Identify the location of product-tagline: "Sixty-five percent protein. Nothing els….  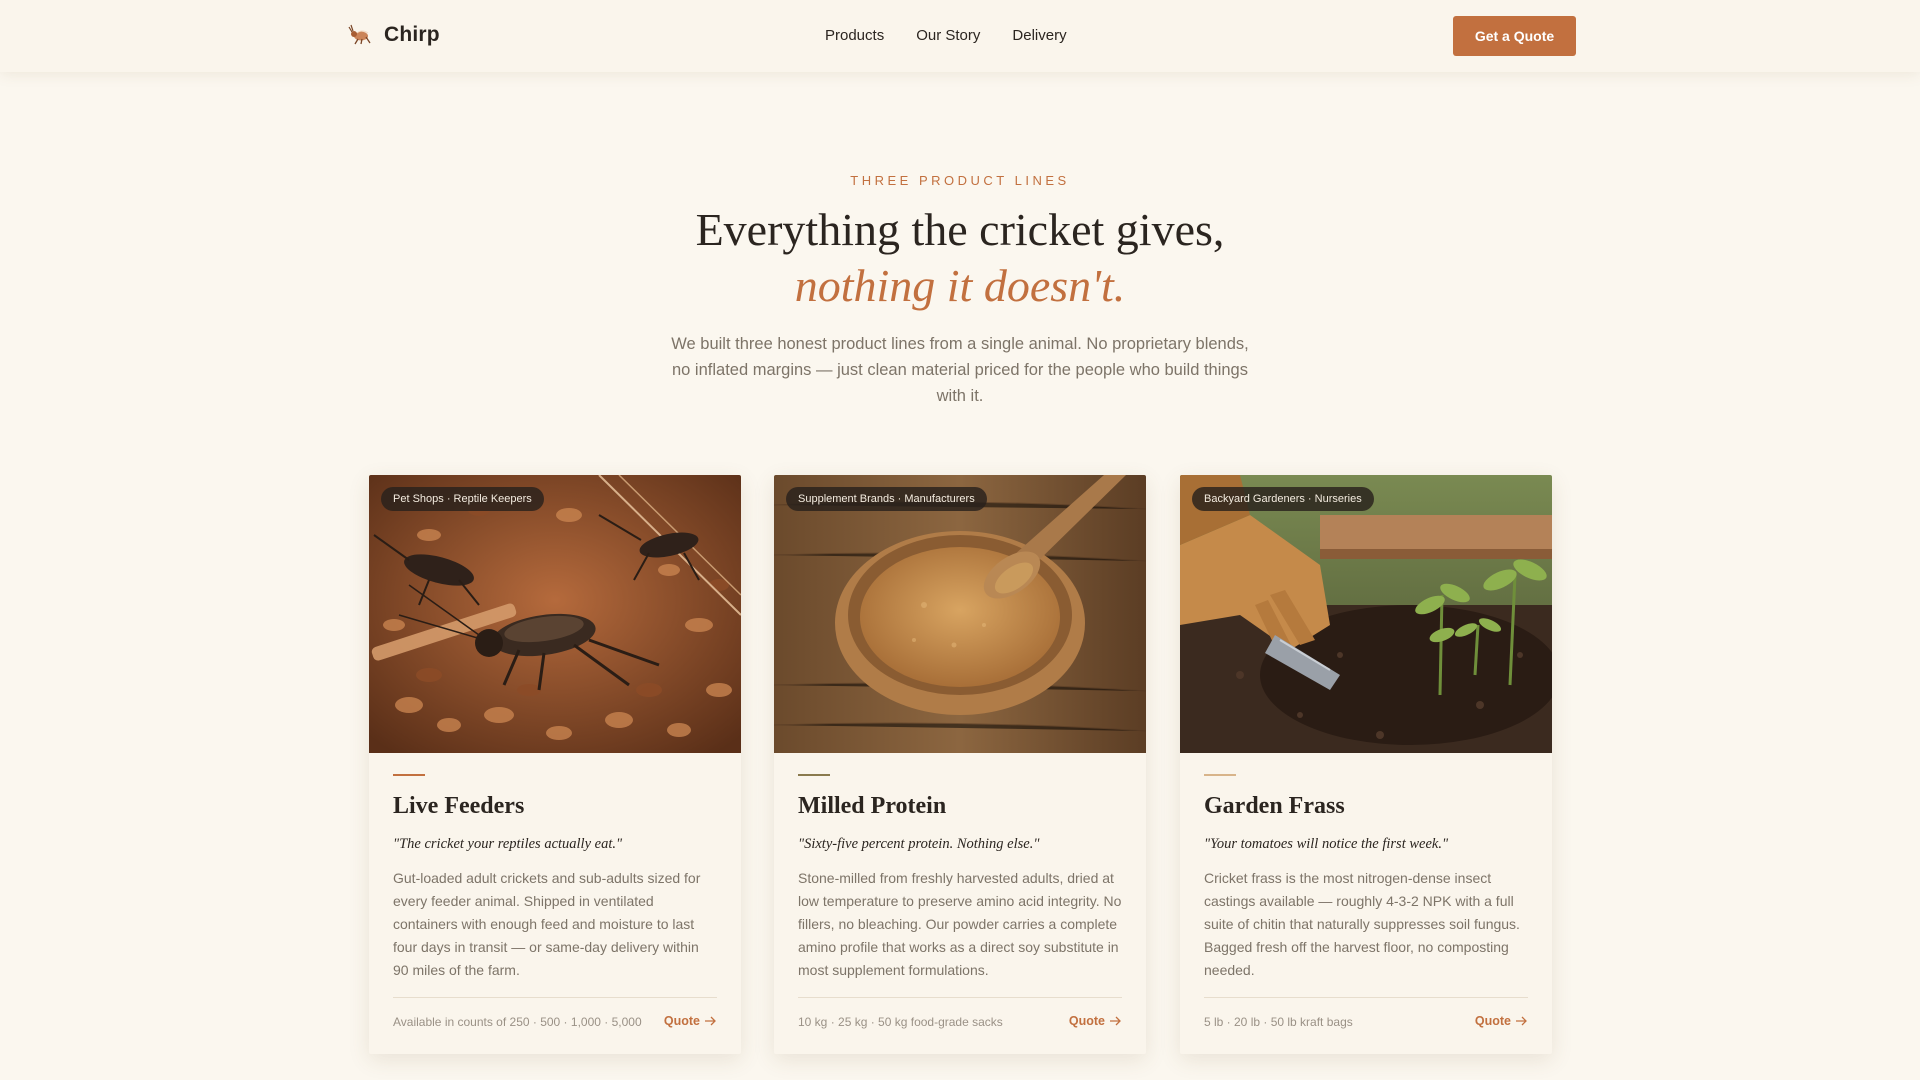
(919, 844).